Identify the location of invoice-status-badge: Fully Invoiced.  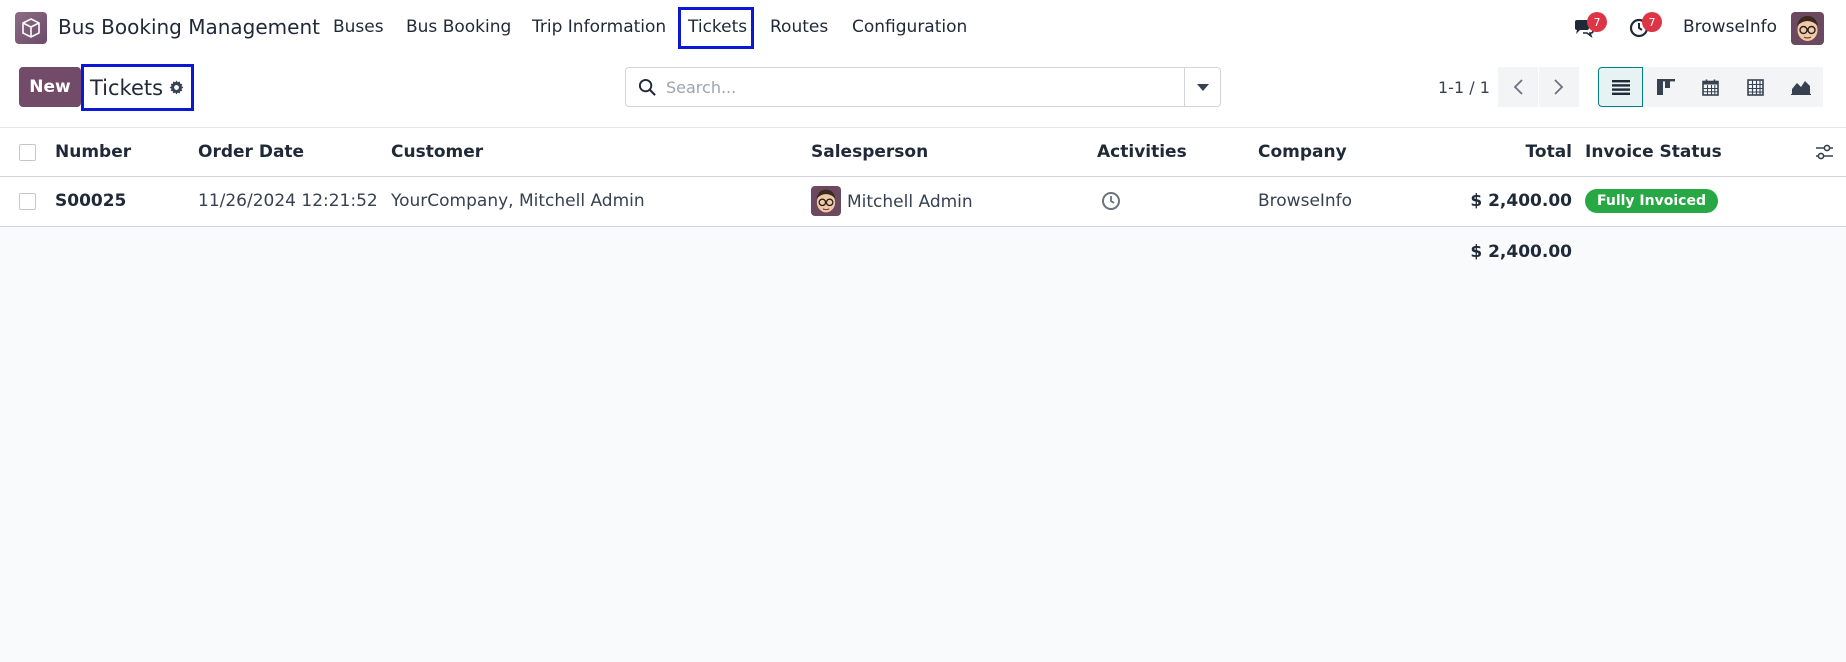
(1651, 201).